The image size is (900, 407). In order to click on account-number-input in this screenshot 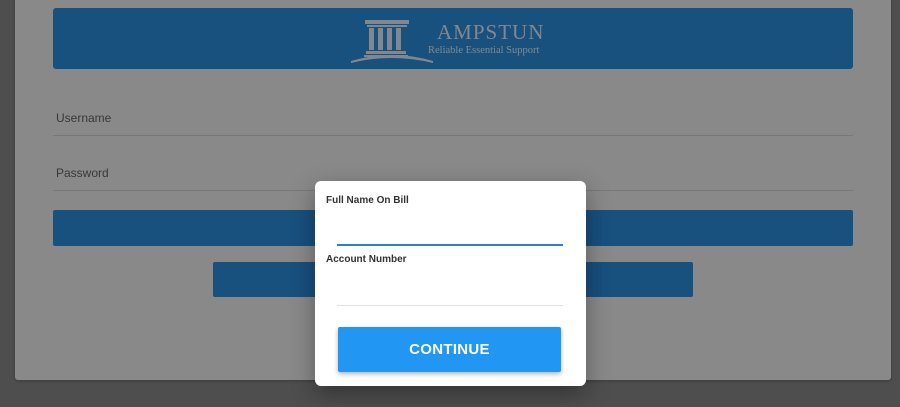, I will do `click(450, 294)`.